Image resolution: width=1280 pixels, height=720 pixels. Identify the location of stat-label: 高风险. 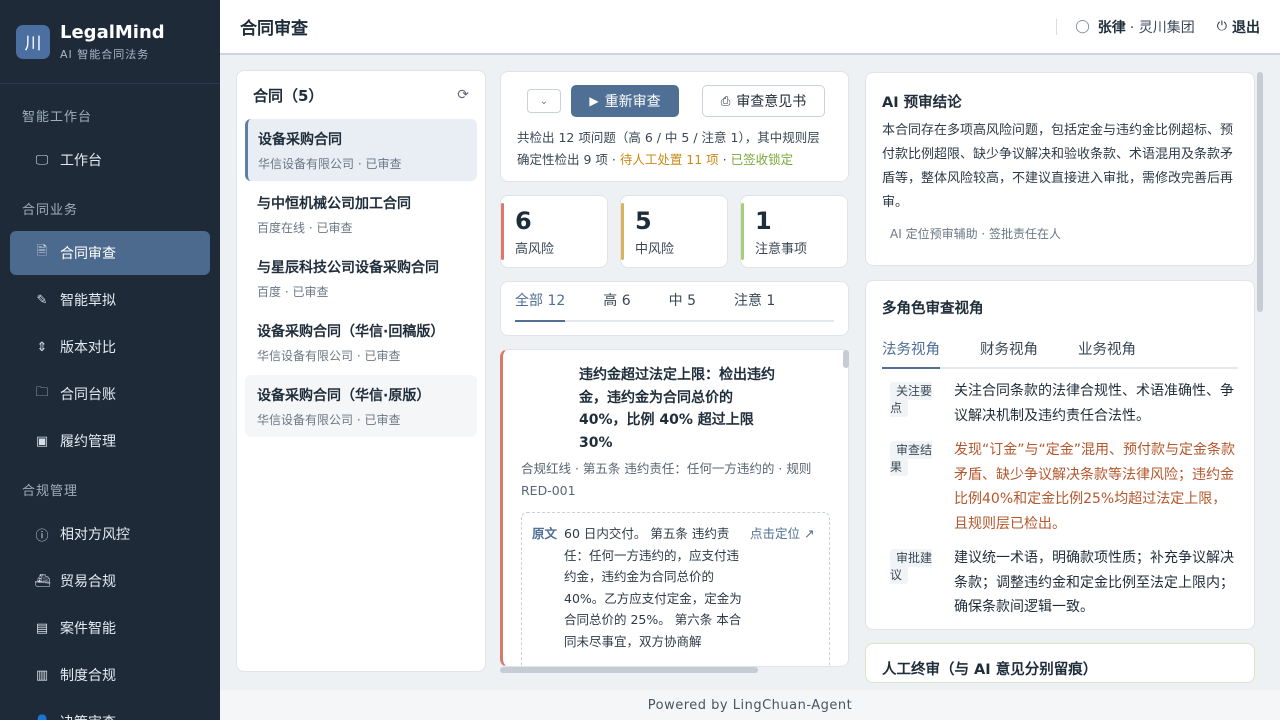
(535, 249).